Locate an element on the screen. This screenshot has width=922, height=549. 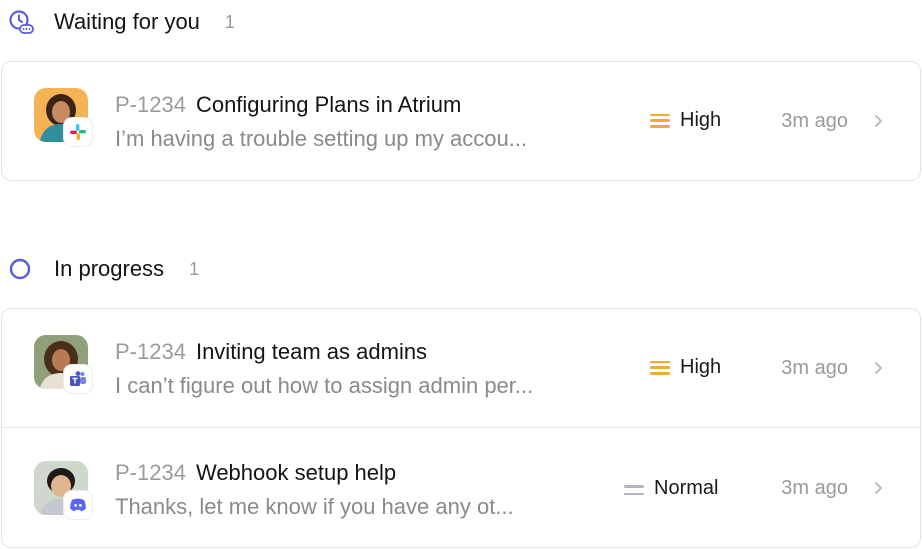
ticket-heading: P-1234 Inviting team as admins is located at coordinates (271, 352).